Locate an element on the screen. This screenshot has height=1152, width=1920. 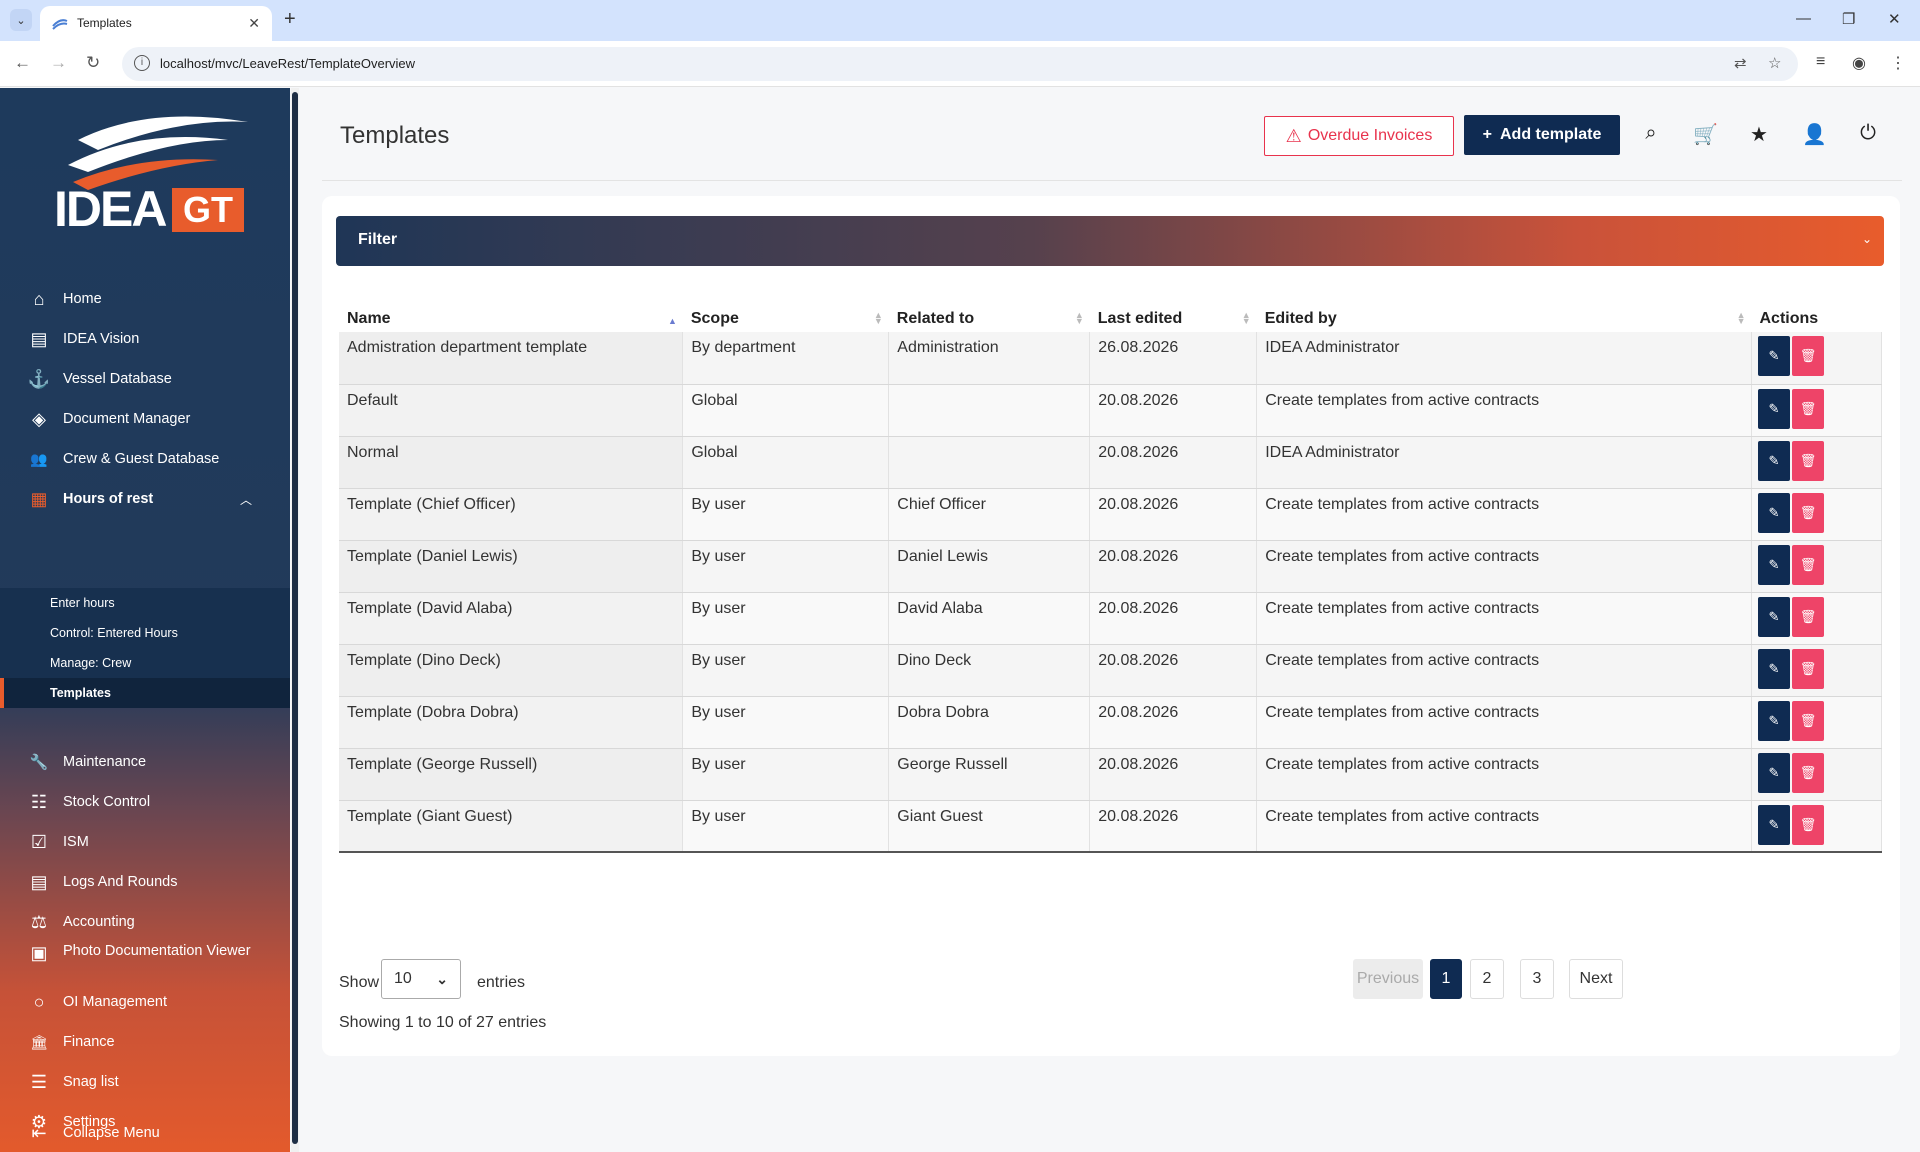
cell-actions: ✎ 🗑 is located at coordinates (1817, 670).